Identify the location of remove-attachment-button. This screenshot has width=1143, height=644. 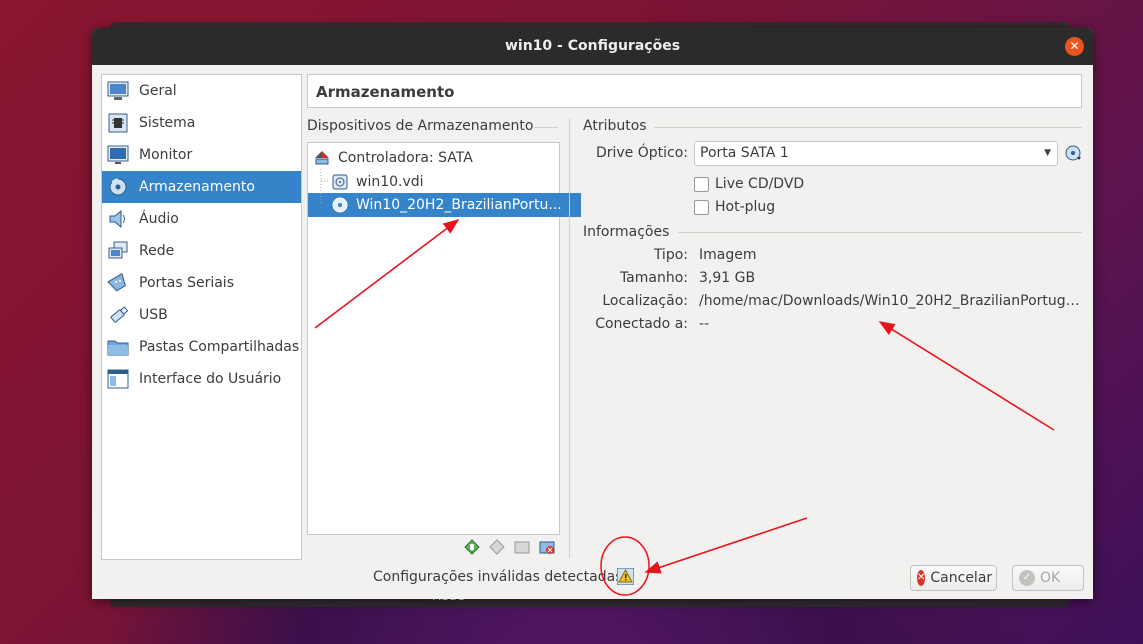
(547, 547).